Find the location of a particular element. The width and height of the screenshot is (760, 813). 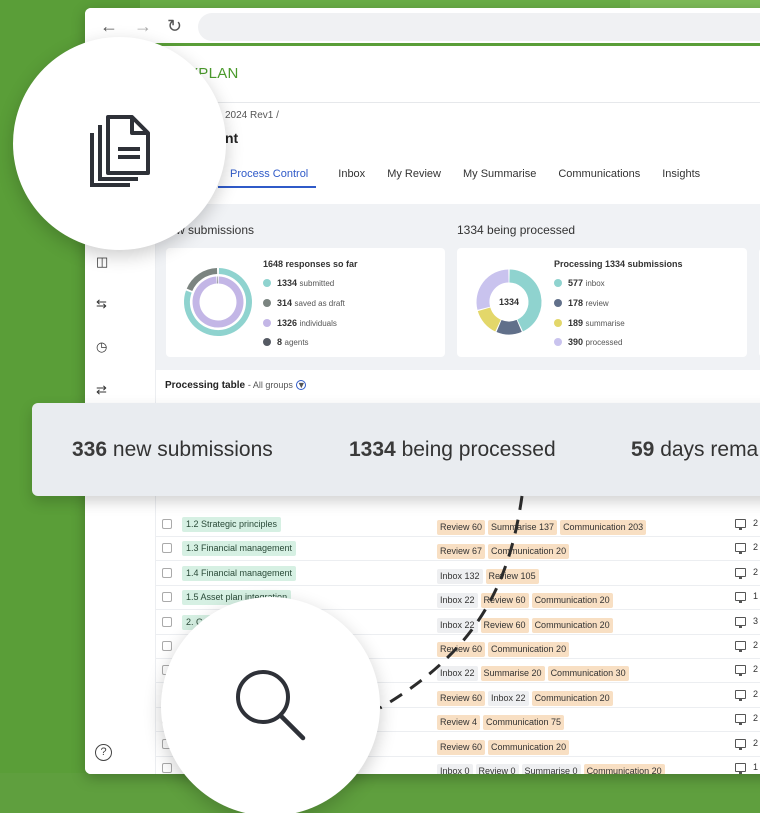

tab-my-review: My Review is located at coordinates (414, 177).